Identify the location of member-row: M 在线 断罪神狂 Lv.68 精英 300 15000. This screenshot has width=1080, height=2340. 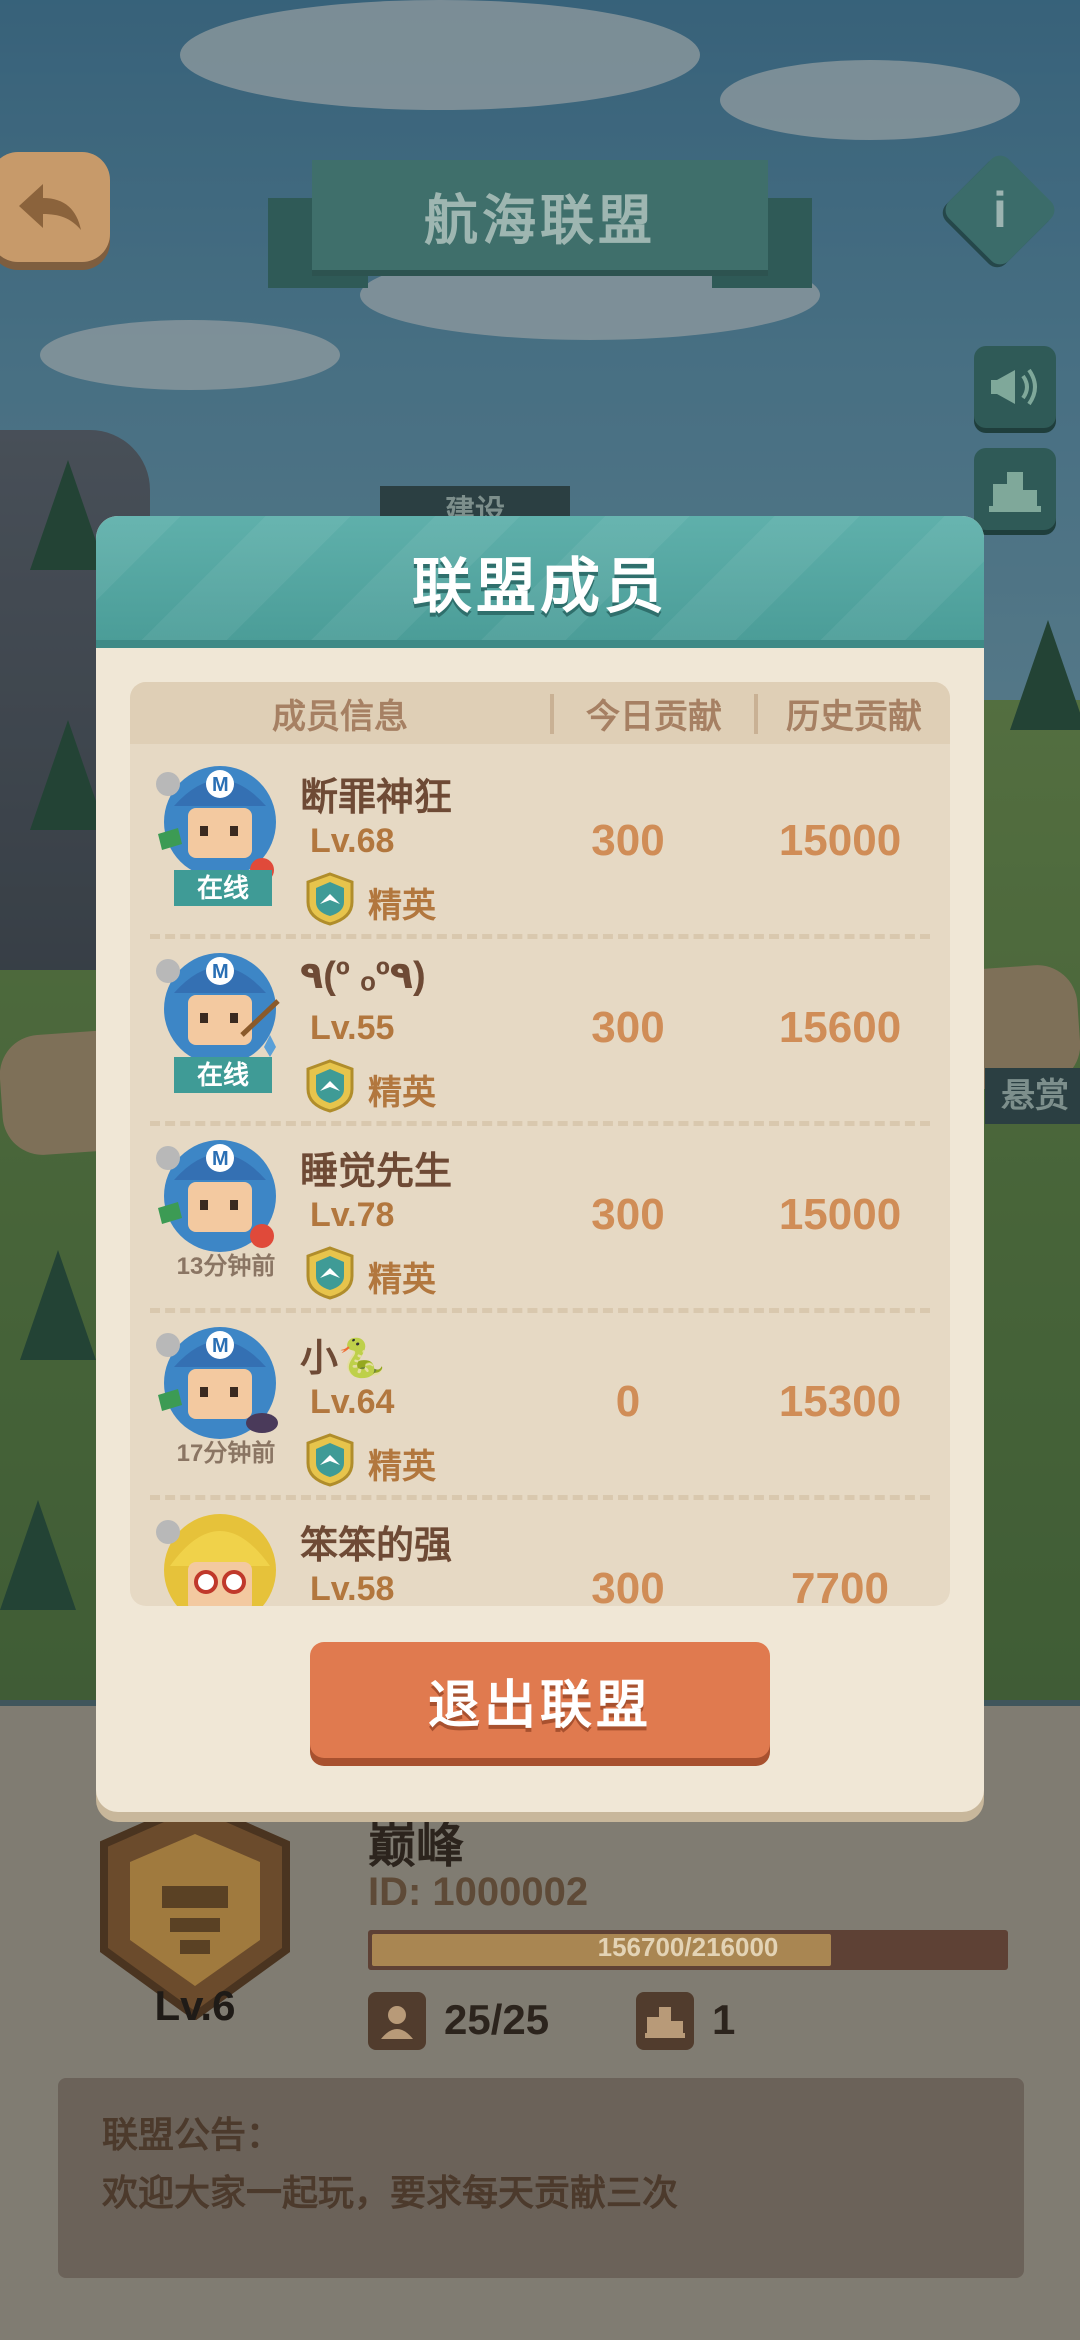
(540, 845).